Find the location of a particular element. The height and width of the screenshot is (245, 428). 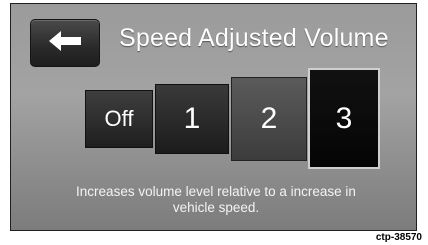

option-label: Off is located at coordinates (119, 118).